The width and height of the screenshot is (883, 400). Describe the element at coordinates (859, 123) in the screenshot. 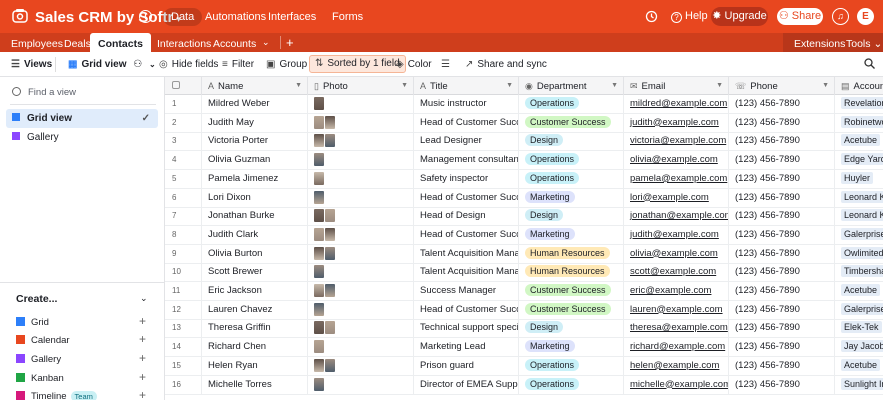

I see `cell-account: Robinetworks` at that location.